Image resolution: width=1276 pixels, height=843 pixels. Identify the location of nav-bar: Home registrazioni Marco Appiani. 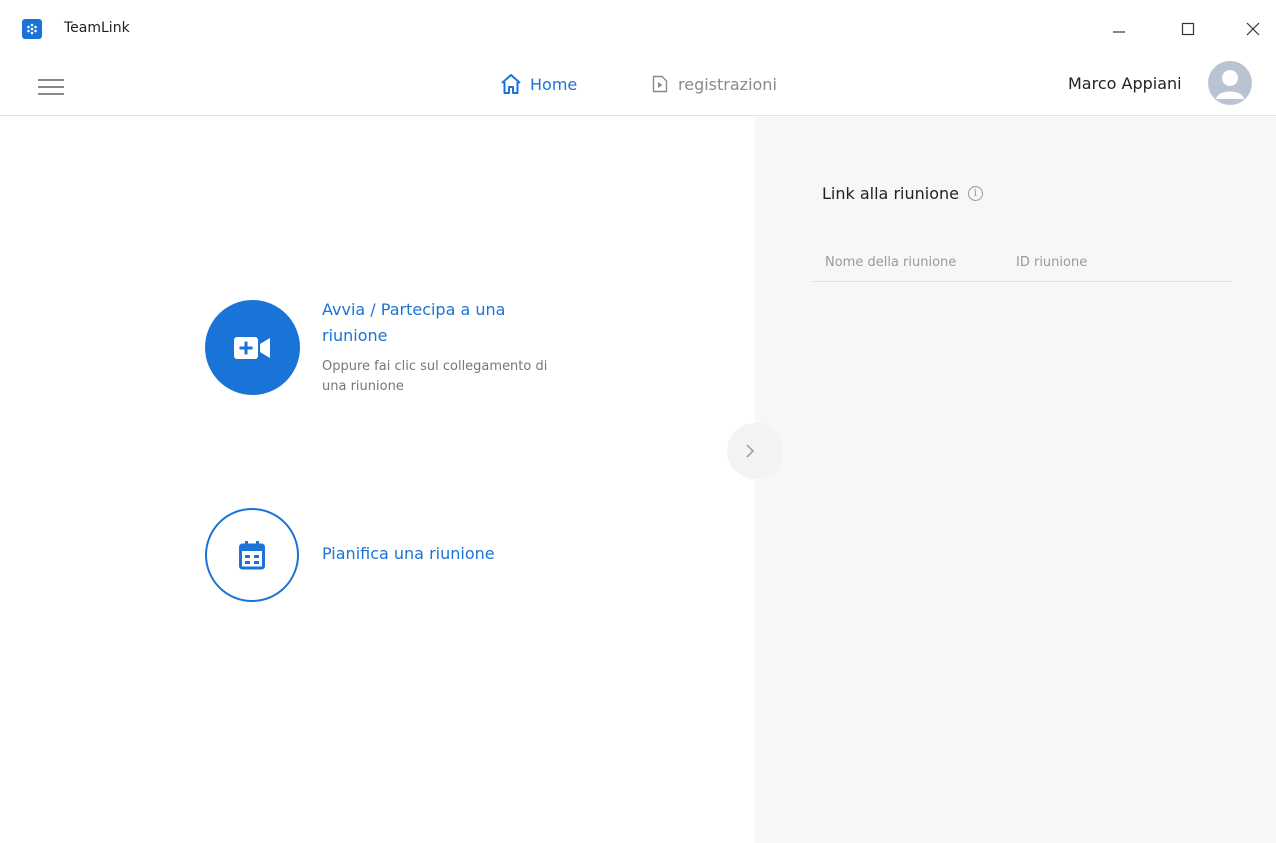
(638, 87).